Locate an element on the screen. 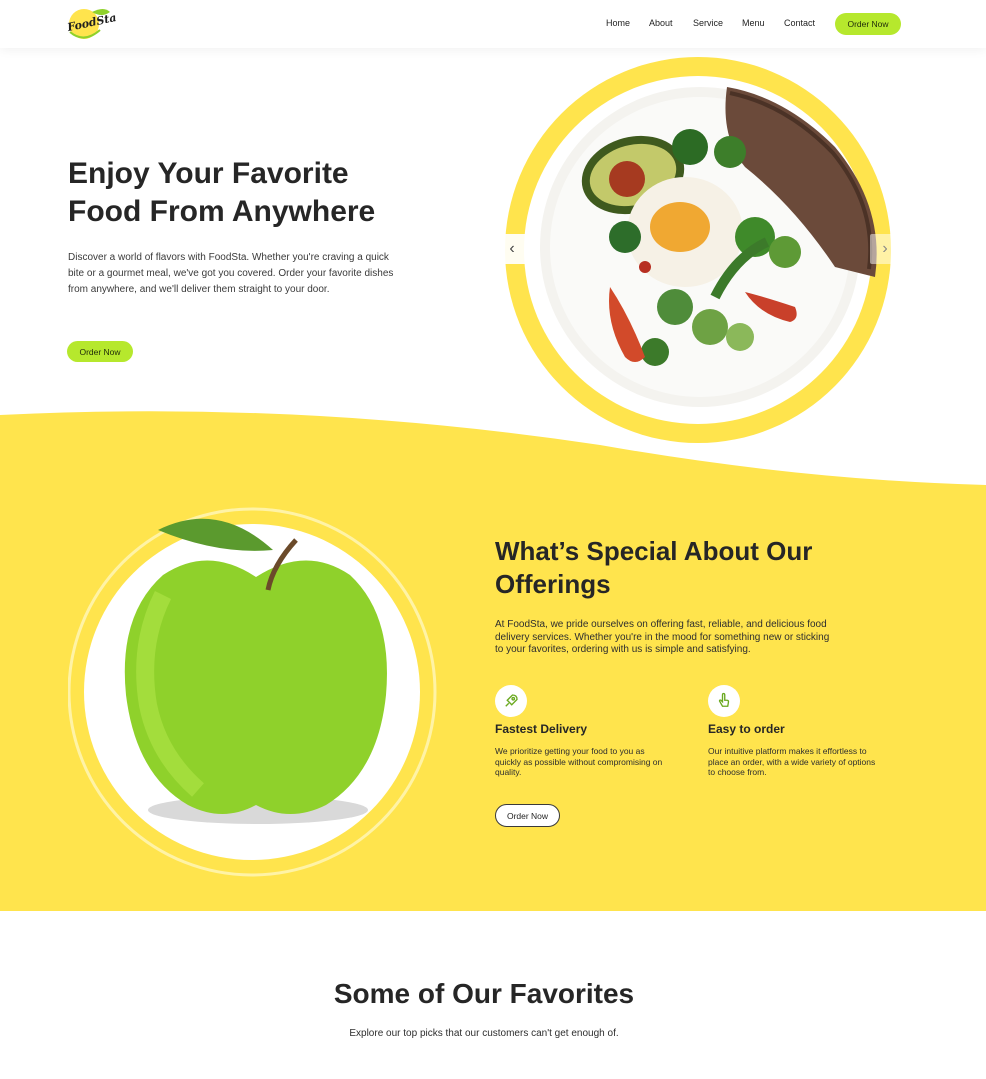 This screenshot has height=1079, width=986. nav-contact: Contact is located at coordinates (799, 23).